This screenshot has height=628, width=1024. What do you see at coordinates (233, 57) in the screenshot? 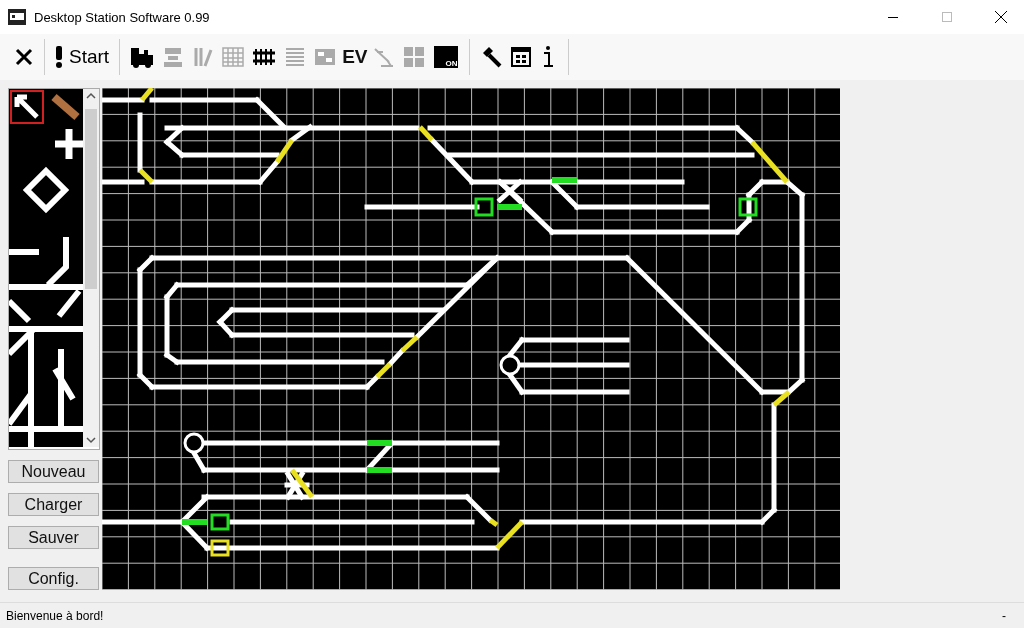
I see `grid-icon` at bounding box center [233, 57].